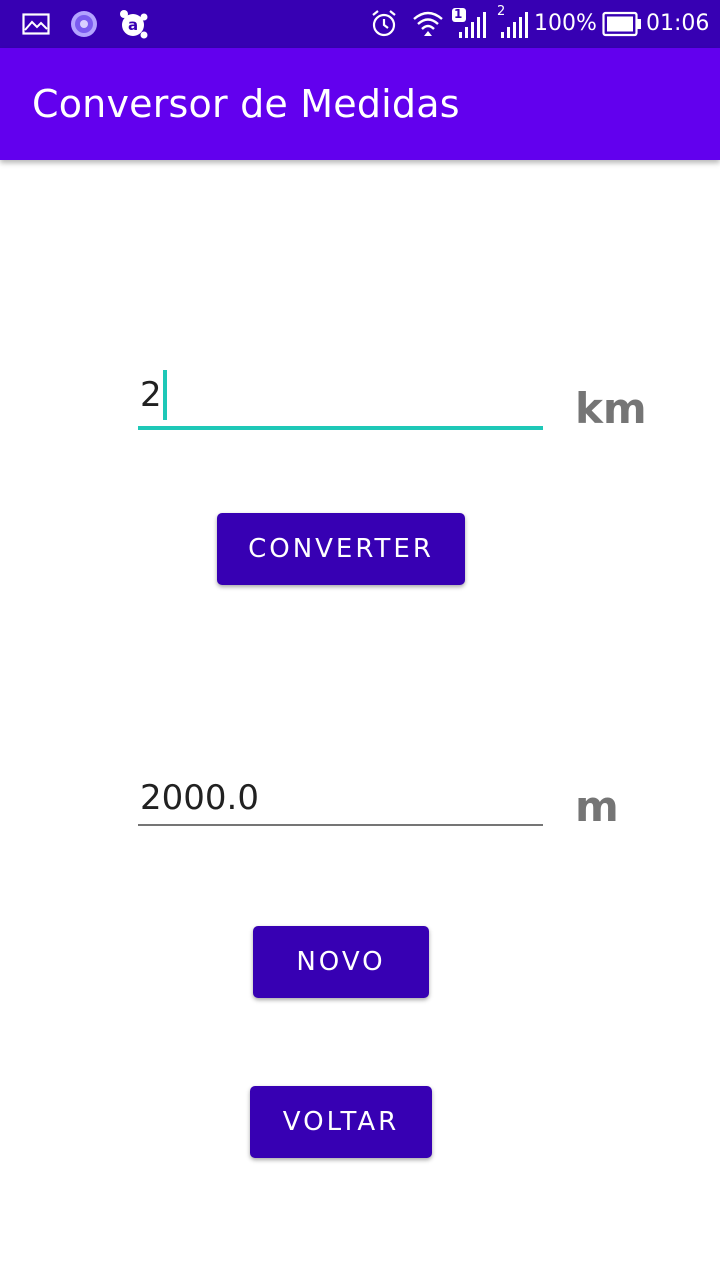 The image size is (720, 1280). What do you see at coordinates (151, 395) in the screenshot?
I see `km-input-value: 2` at bounding box center [151, 395].